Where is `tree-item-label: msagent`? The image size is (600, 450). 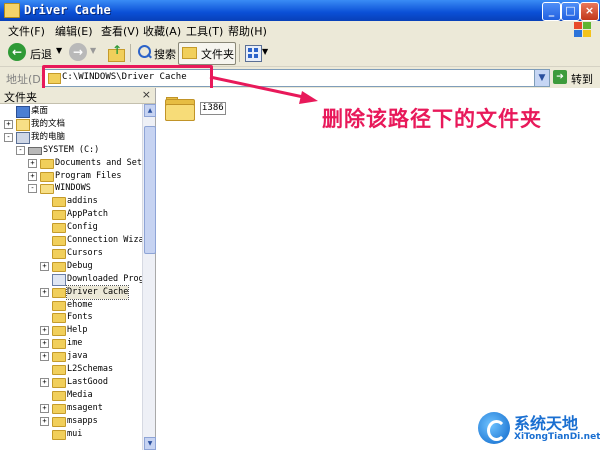 tree-item-label: msagent is located at coordinates (85, 407).